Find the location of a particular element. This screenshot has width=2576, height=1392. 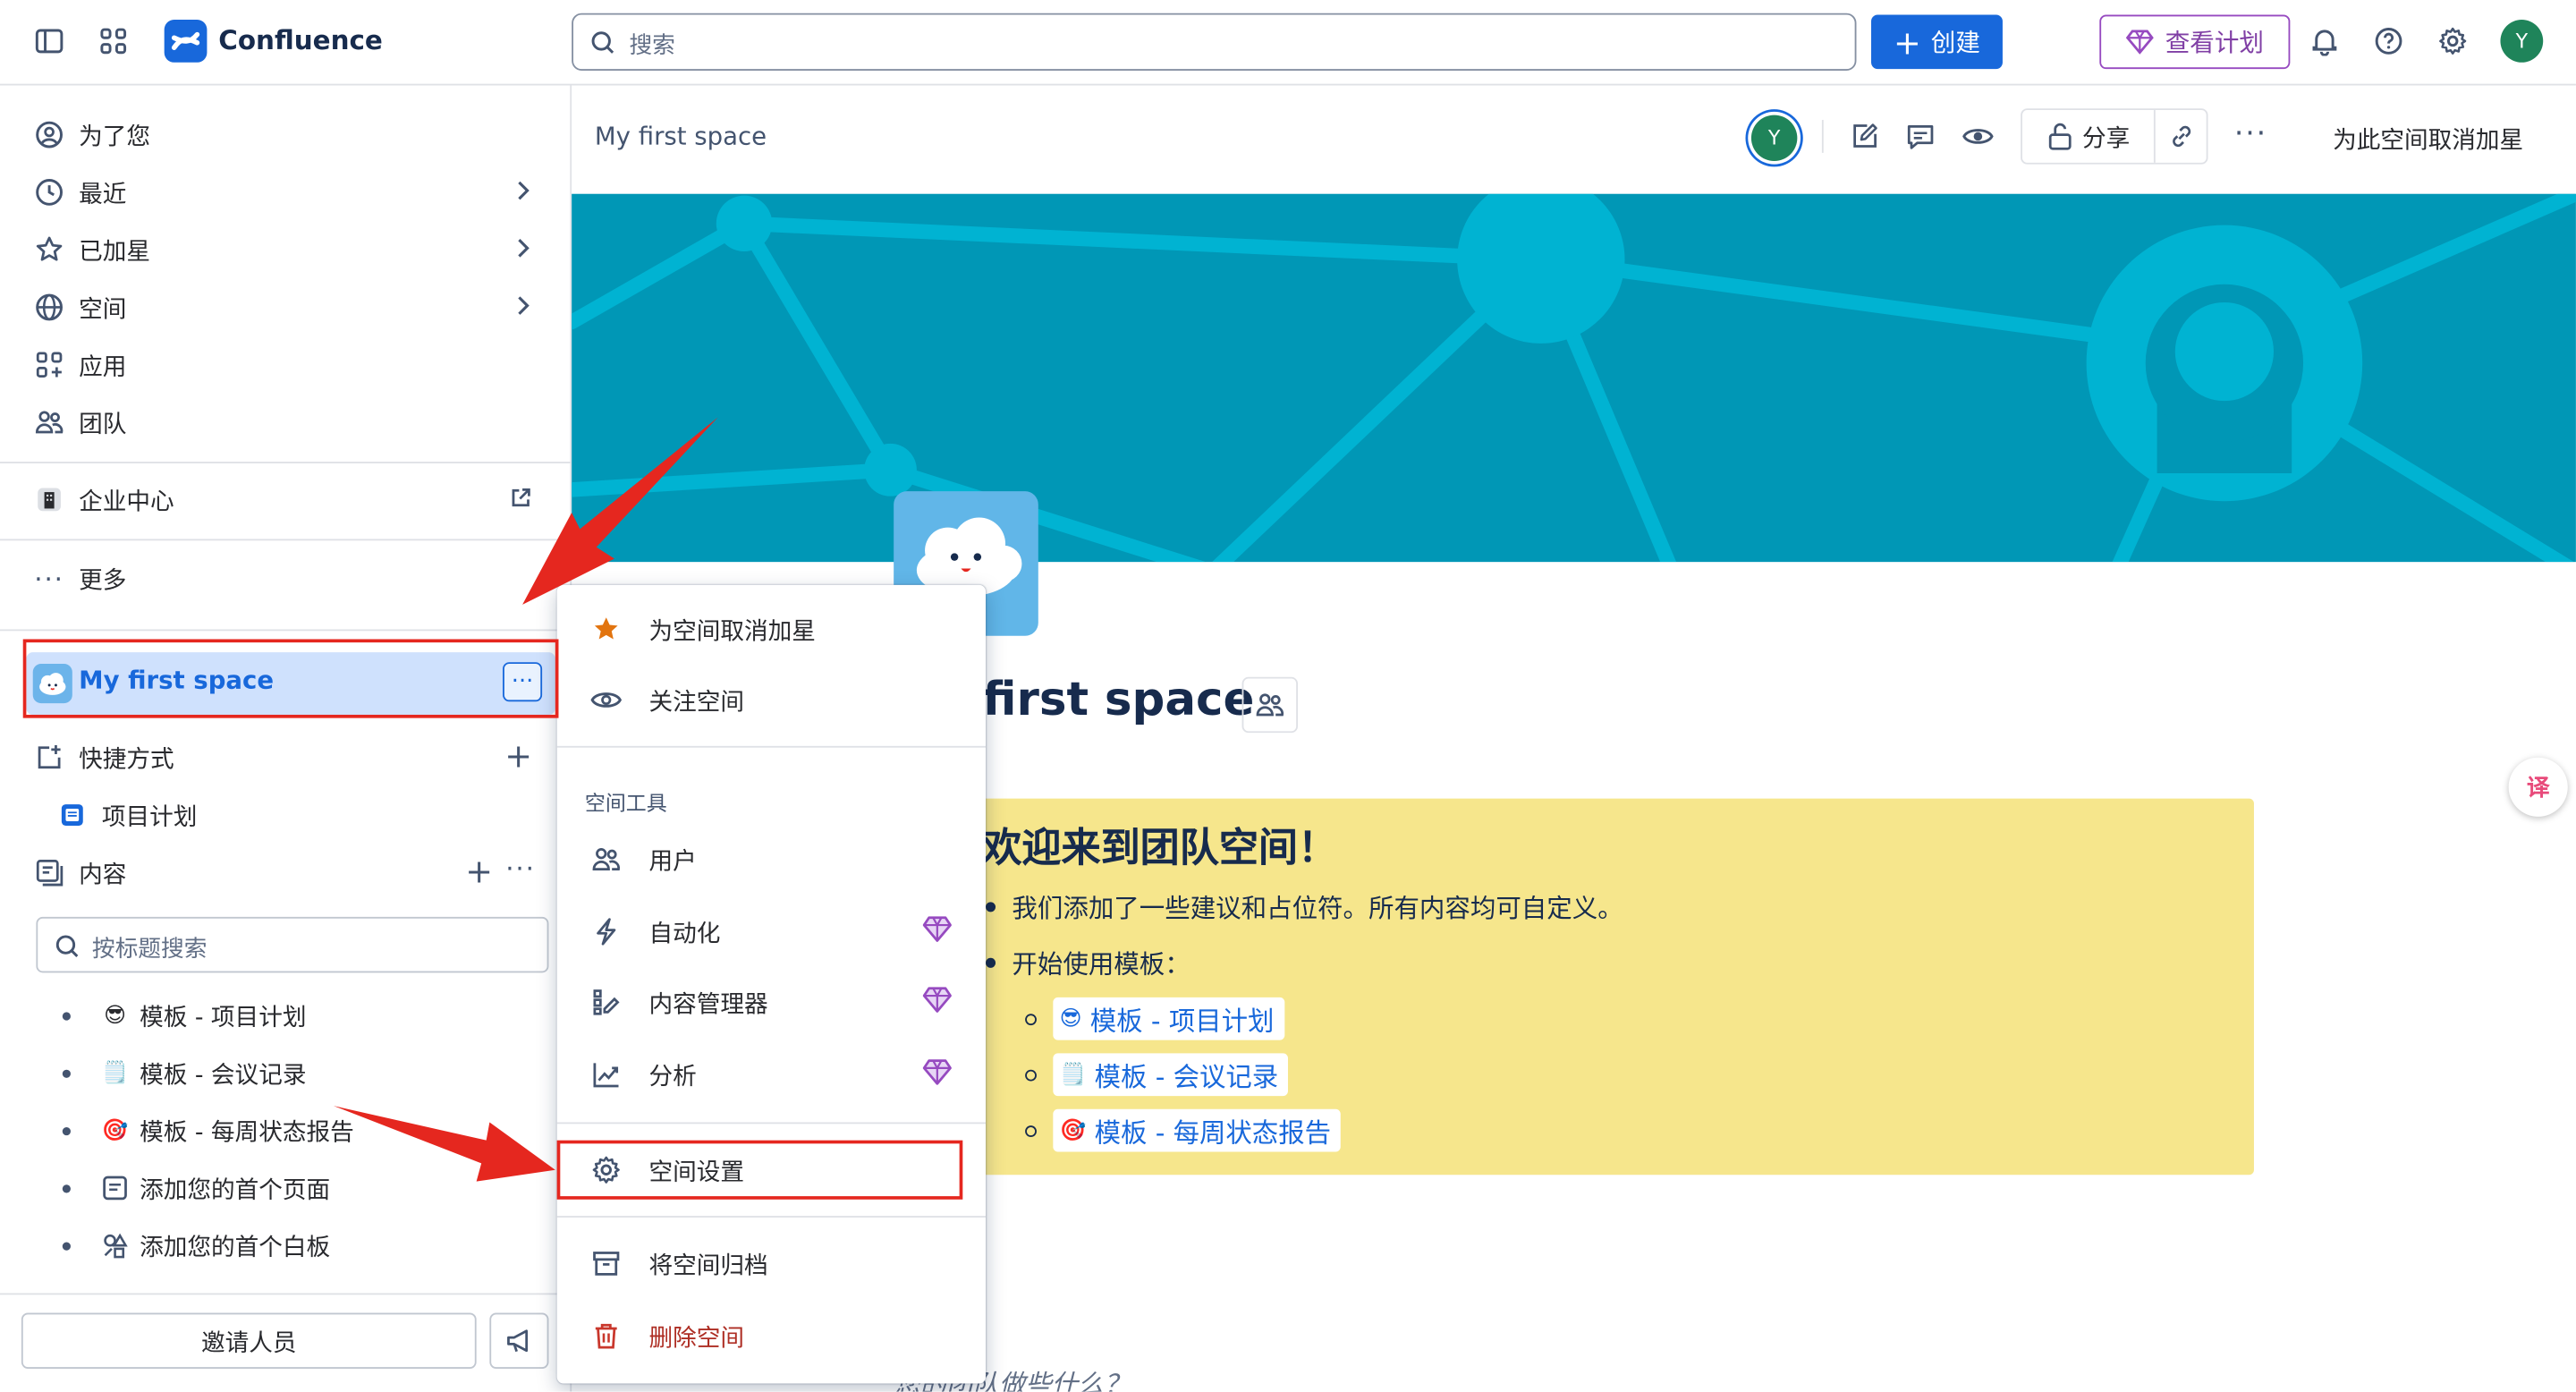

title-search-input: 按标题搜索 is located at coordinates (292, 944).